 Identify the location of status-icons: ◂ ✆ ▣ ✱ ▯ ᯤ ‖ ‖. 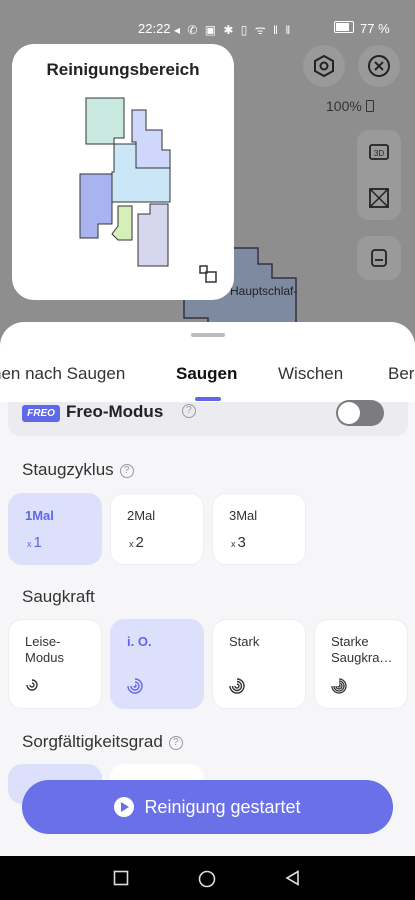
(233, 30).